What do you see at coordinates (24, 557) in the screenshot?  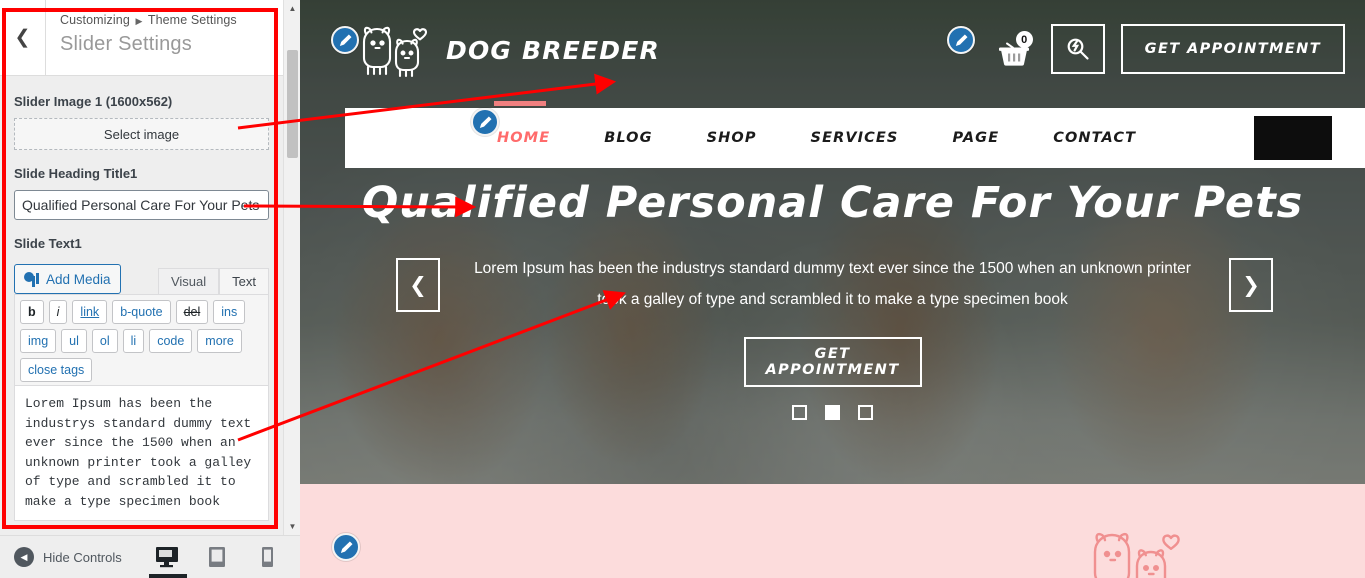 I see `chevron-left-circle-icon: ◀` at bounding box center [24, 557].